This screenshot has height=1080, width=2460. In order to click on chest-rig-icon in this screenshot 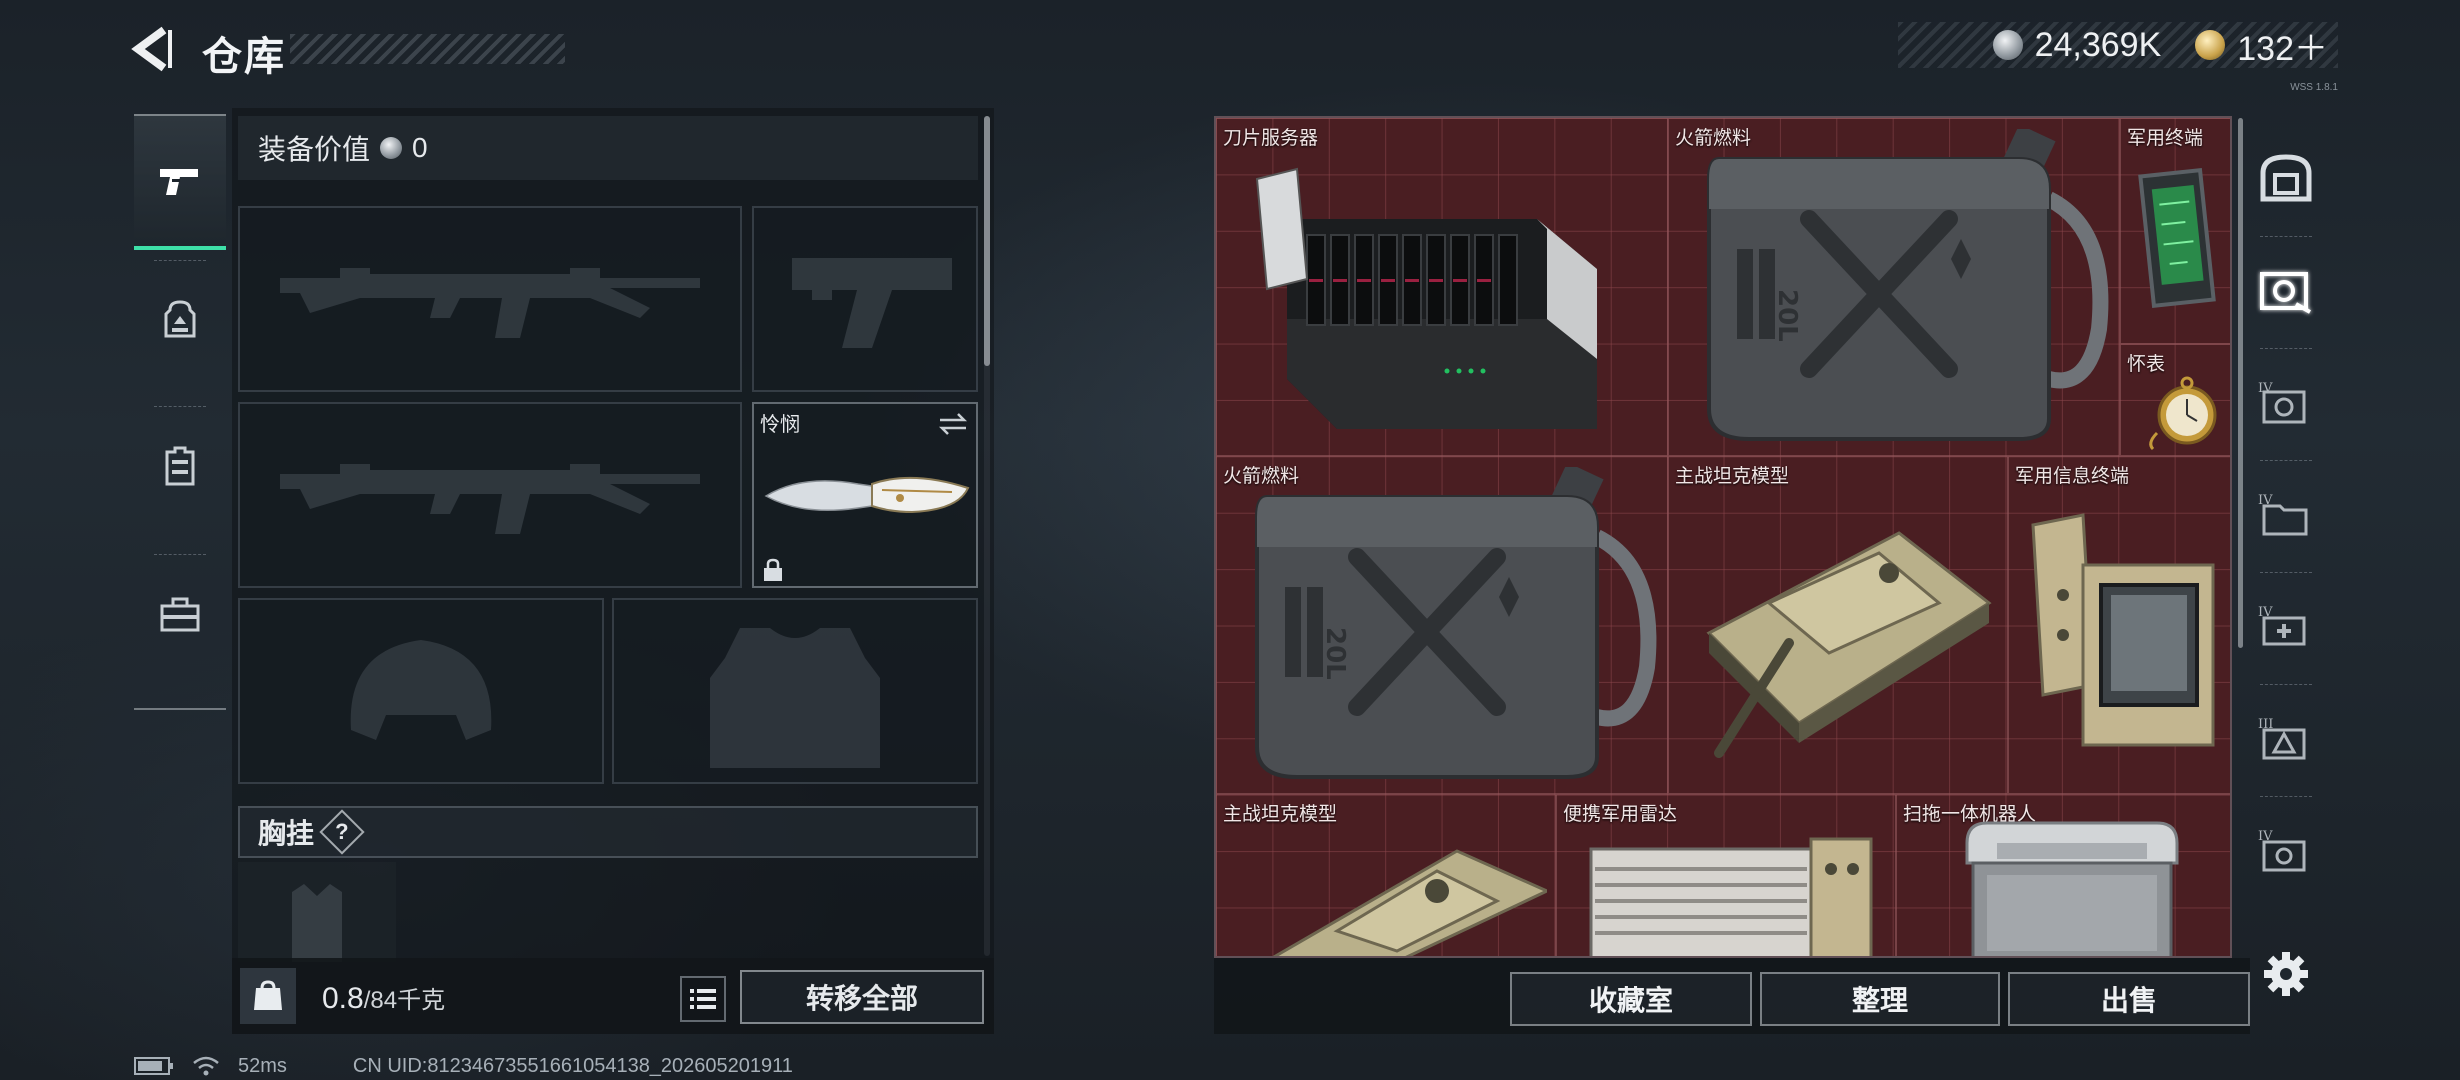, I will do `click(317, 923)`.